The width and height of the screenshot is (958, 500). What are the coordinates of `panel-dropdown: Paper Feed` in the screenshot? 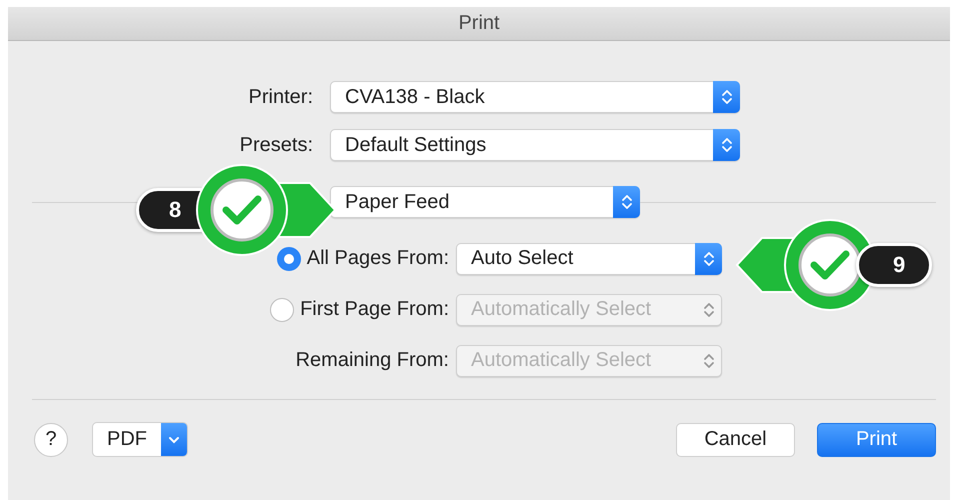 It's located at (485, 202).